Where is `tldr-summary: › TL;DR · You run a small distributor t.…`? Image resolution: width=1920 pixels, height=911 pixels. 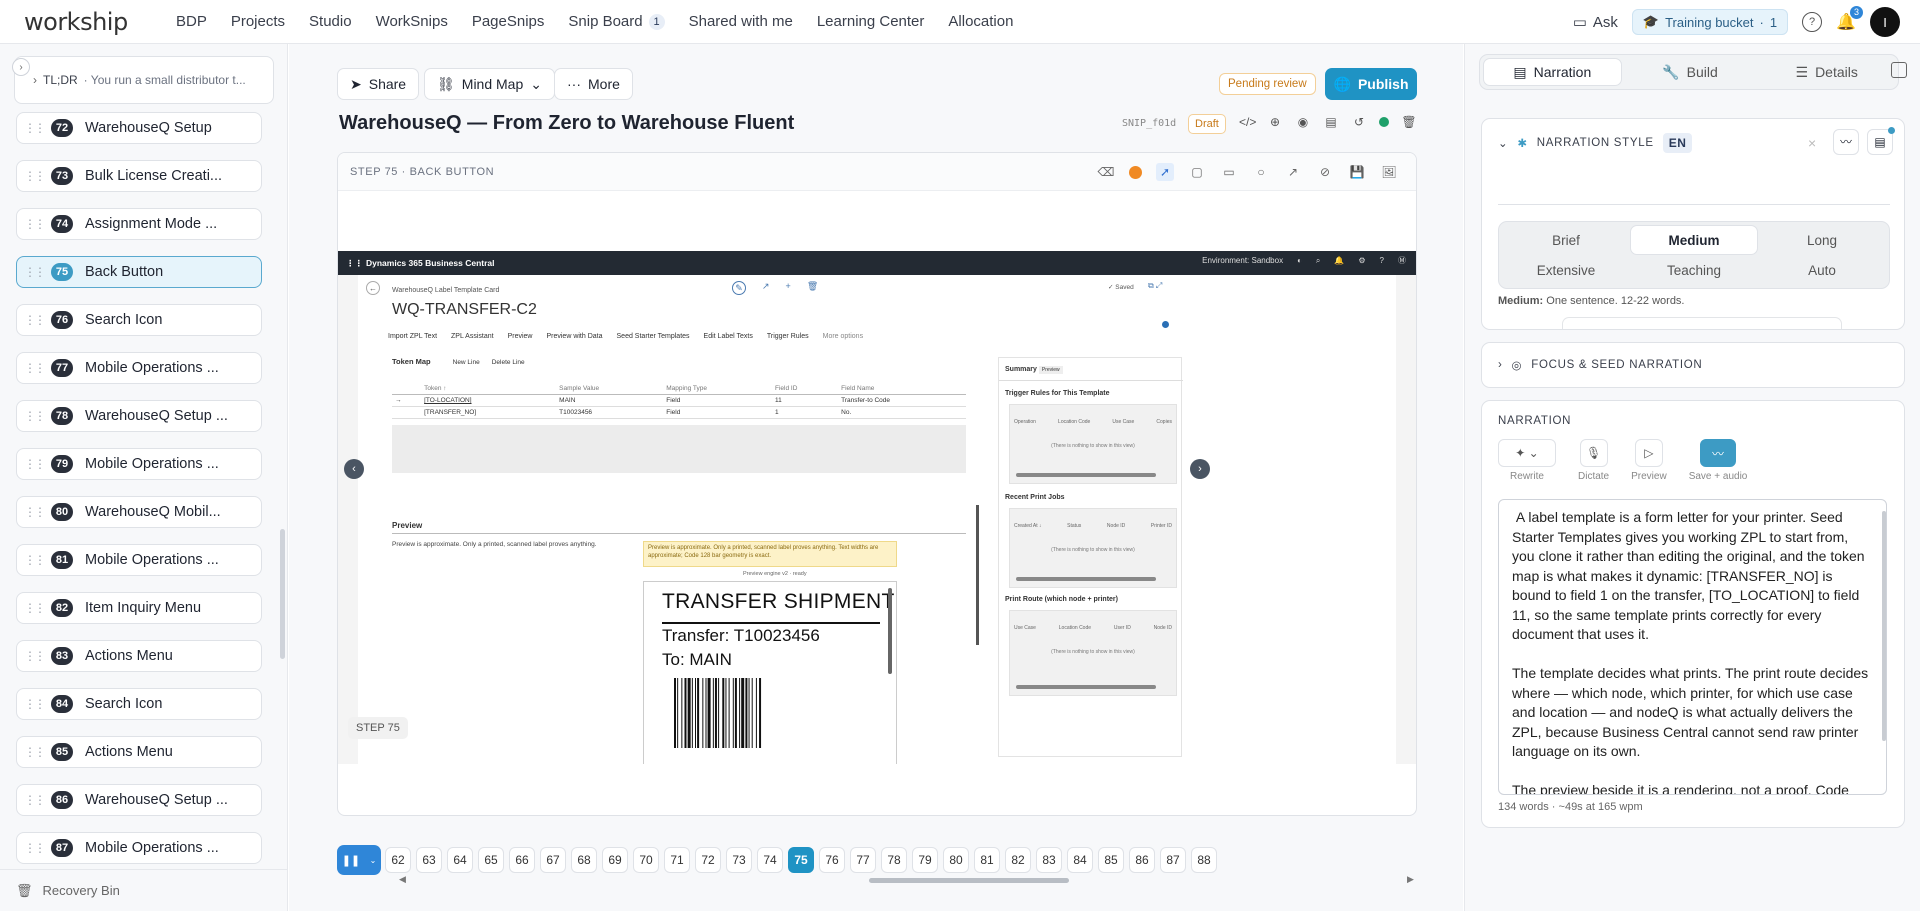 tldr-summary: › TL;DR · You run a small distributor t.… is located at coordinates (144, 80).